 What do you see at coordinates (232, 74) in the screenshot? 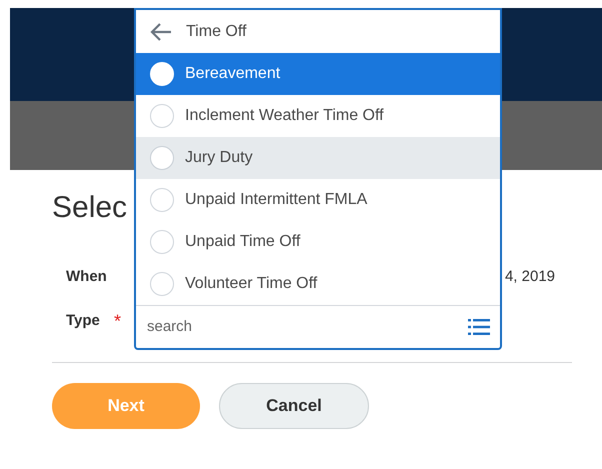
I see `option-label: Bereavement` at bounding box center [232, 74].